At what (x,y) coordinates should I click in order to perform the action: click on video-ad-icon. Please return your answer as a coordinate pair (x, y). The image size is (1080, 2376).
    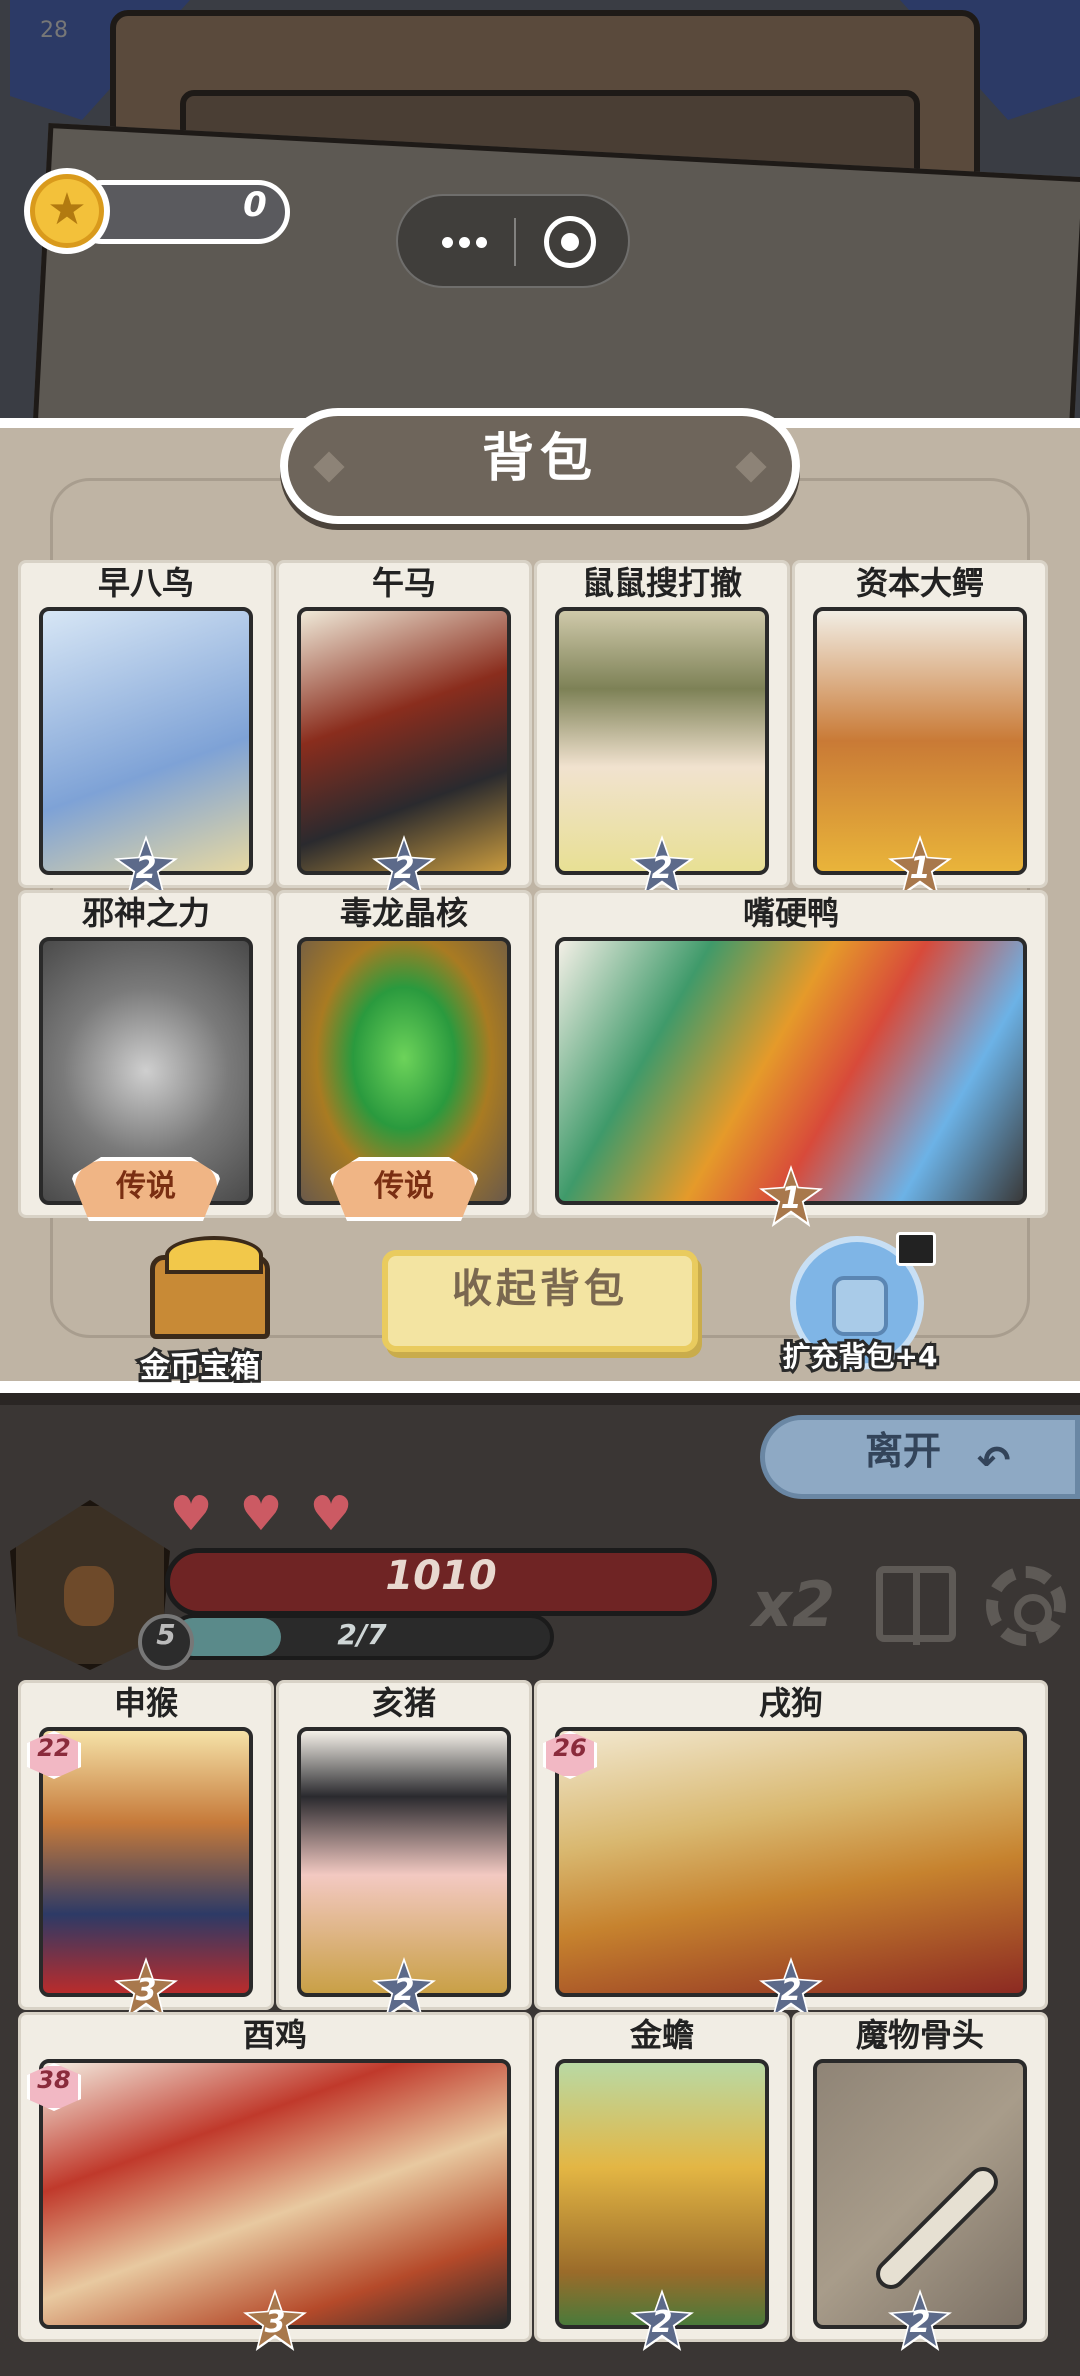
    Looking at the image, I should click on (916, 1249).